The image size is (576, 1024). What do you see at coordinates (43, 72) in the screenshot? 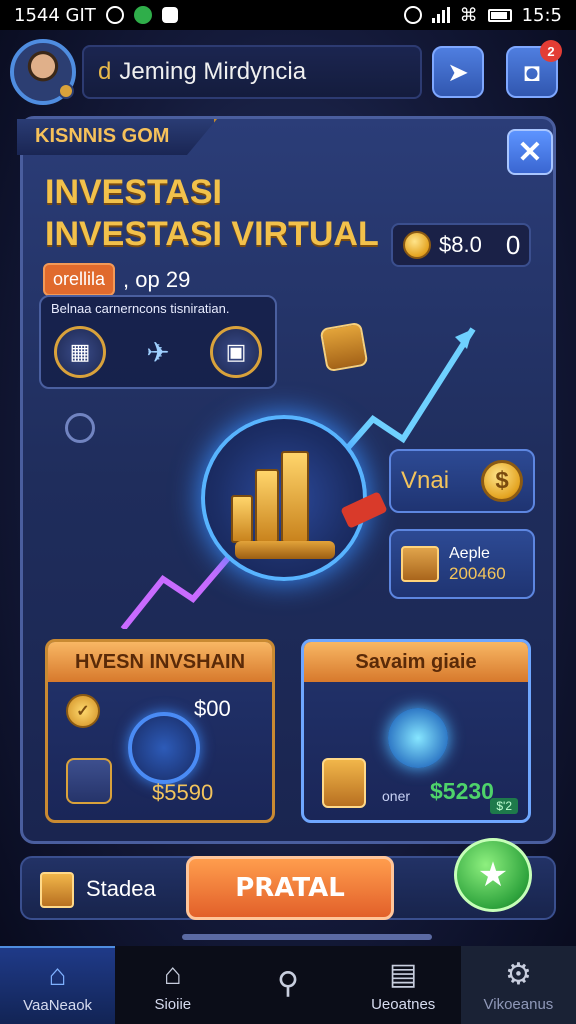
I see `avatar` at bounding box center [43, 72].